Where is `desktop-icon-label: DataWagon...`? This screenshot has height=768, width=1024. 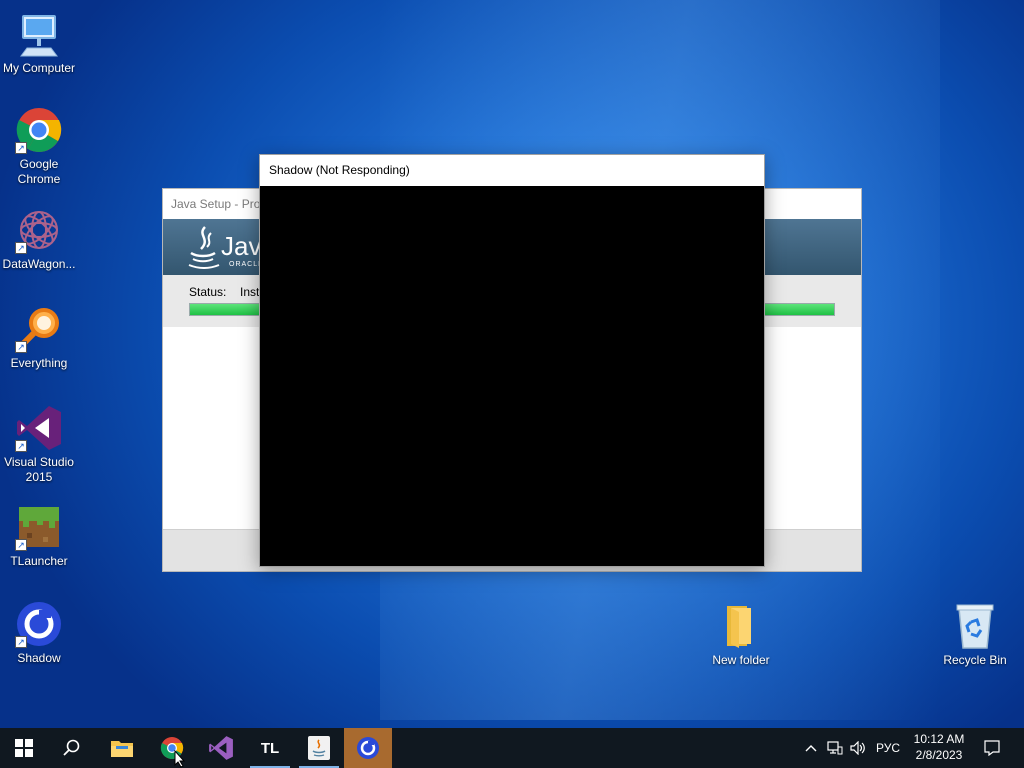 desktop-icon-label: DataWagon... is located at coordinates (39, 264).